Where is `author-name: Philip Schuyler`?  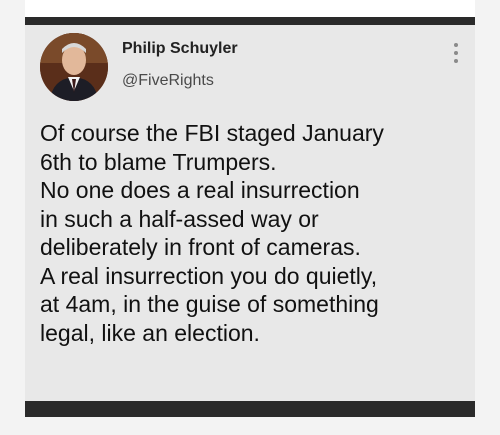
author-name: Philip Schuyler is located at coordinates (180, 49).